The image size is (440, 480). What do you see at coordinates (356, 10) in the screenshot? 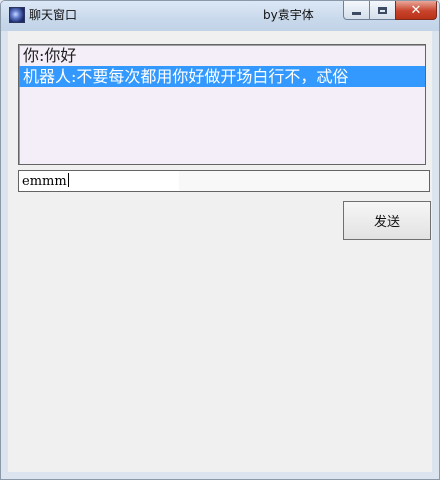
I see `minimize-button` at bounding box center [356, 10].